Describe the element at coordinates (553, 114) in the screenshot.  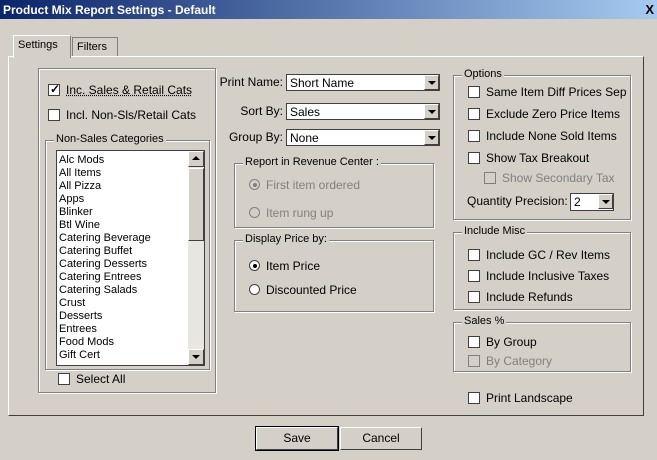
I see `exclude-zero-price-label: Exclude Zero Price Items` at that location.